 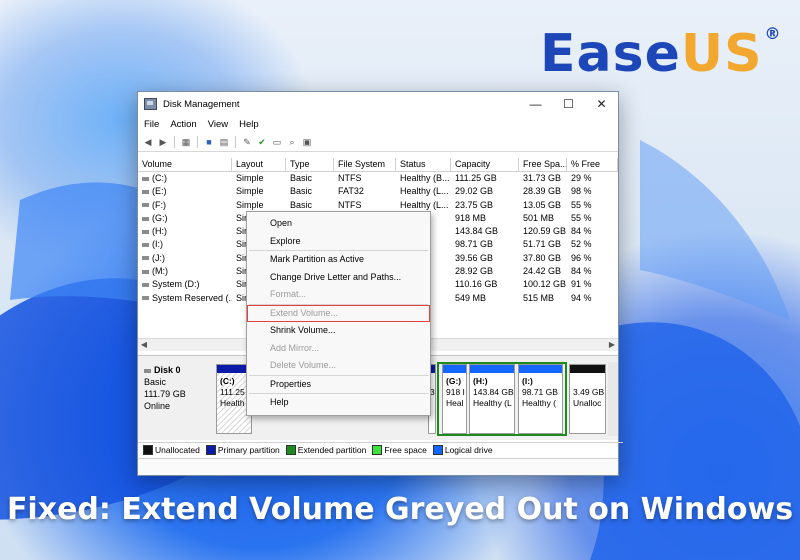 I want to click on toolbar: ◀ ▶ ▦ ■ ▤ ✎ ✔ ▭ ⌕ ▣, so click(x=378, y=142).